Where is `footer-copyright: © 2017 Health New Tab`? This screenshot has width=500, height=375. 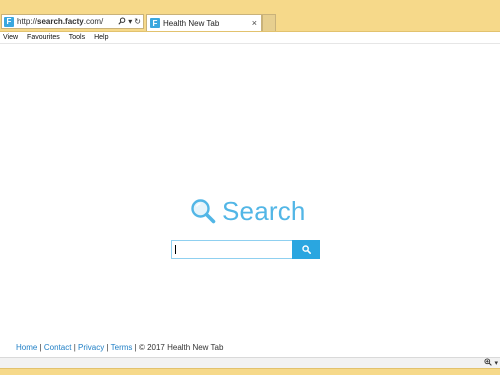
footer-copyright: © 2017 Health New Tab is located at coordinates (181, 347).